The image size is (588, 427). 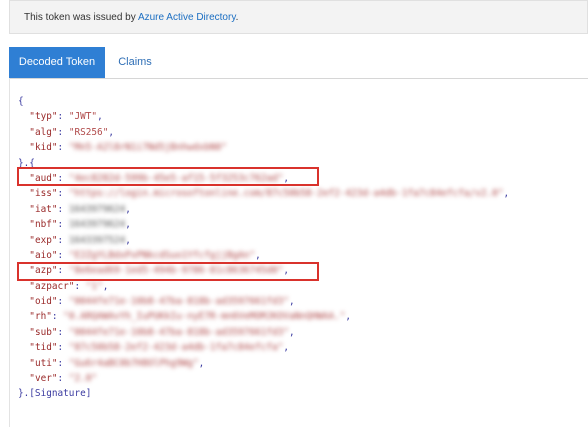 I want to click on claim-value: 1643397524, so click(x=97, y=240).